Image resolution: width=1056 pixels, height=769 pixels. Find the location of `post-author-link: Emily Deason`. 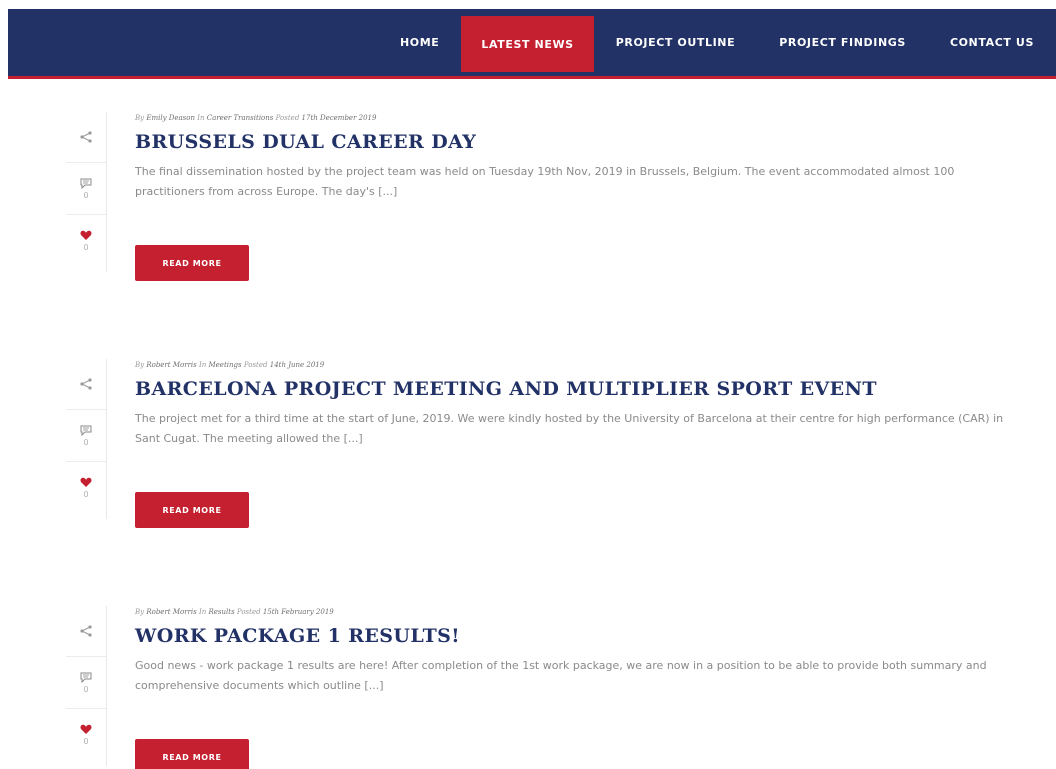

post-author-link: Emily Deason is located at coordinates (170, 118).